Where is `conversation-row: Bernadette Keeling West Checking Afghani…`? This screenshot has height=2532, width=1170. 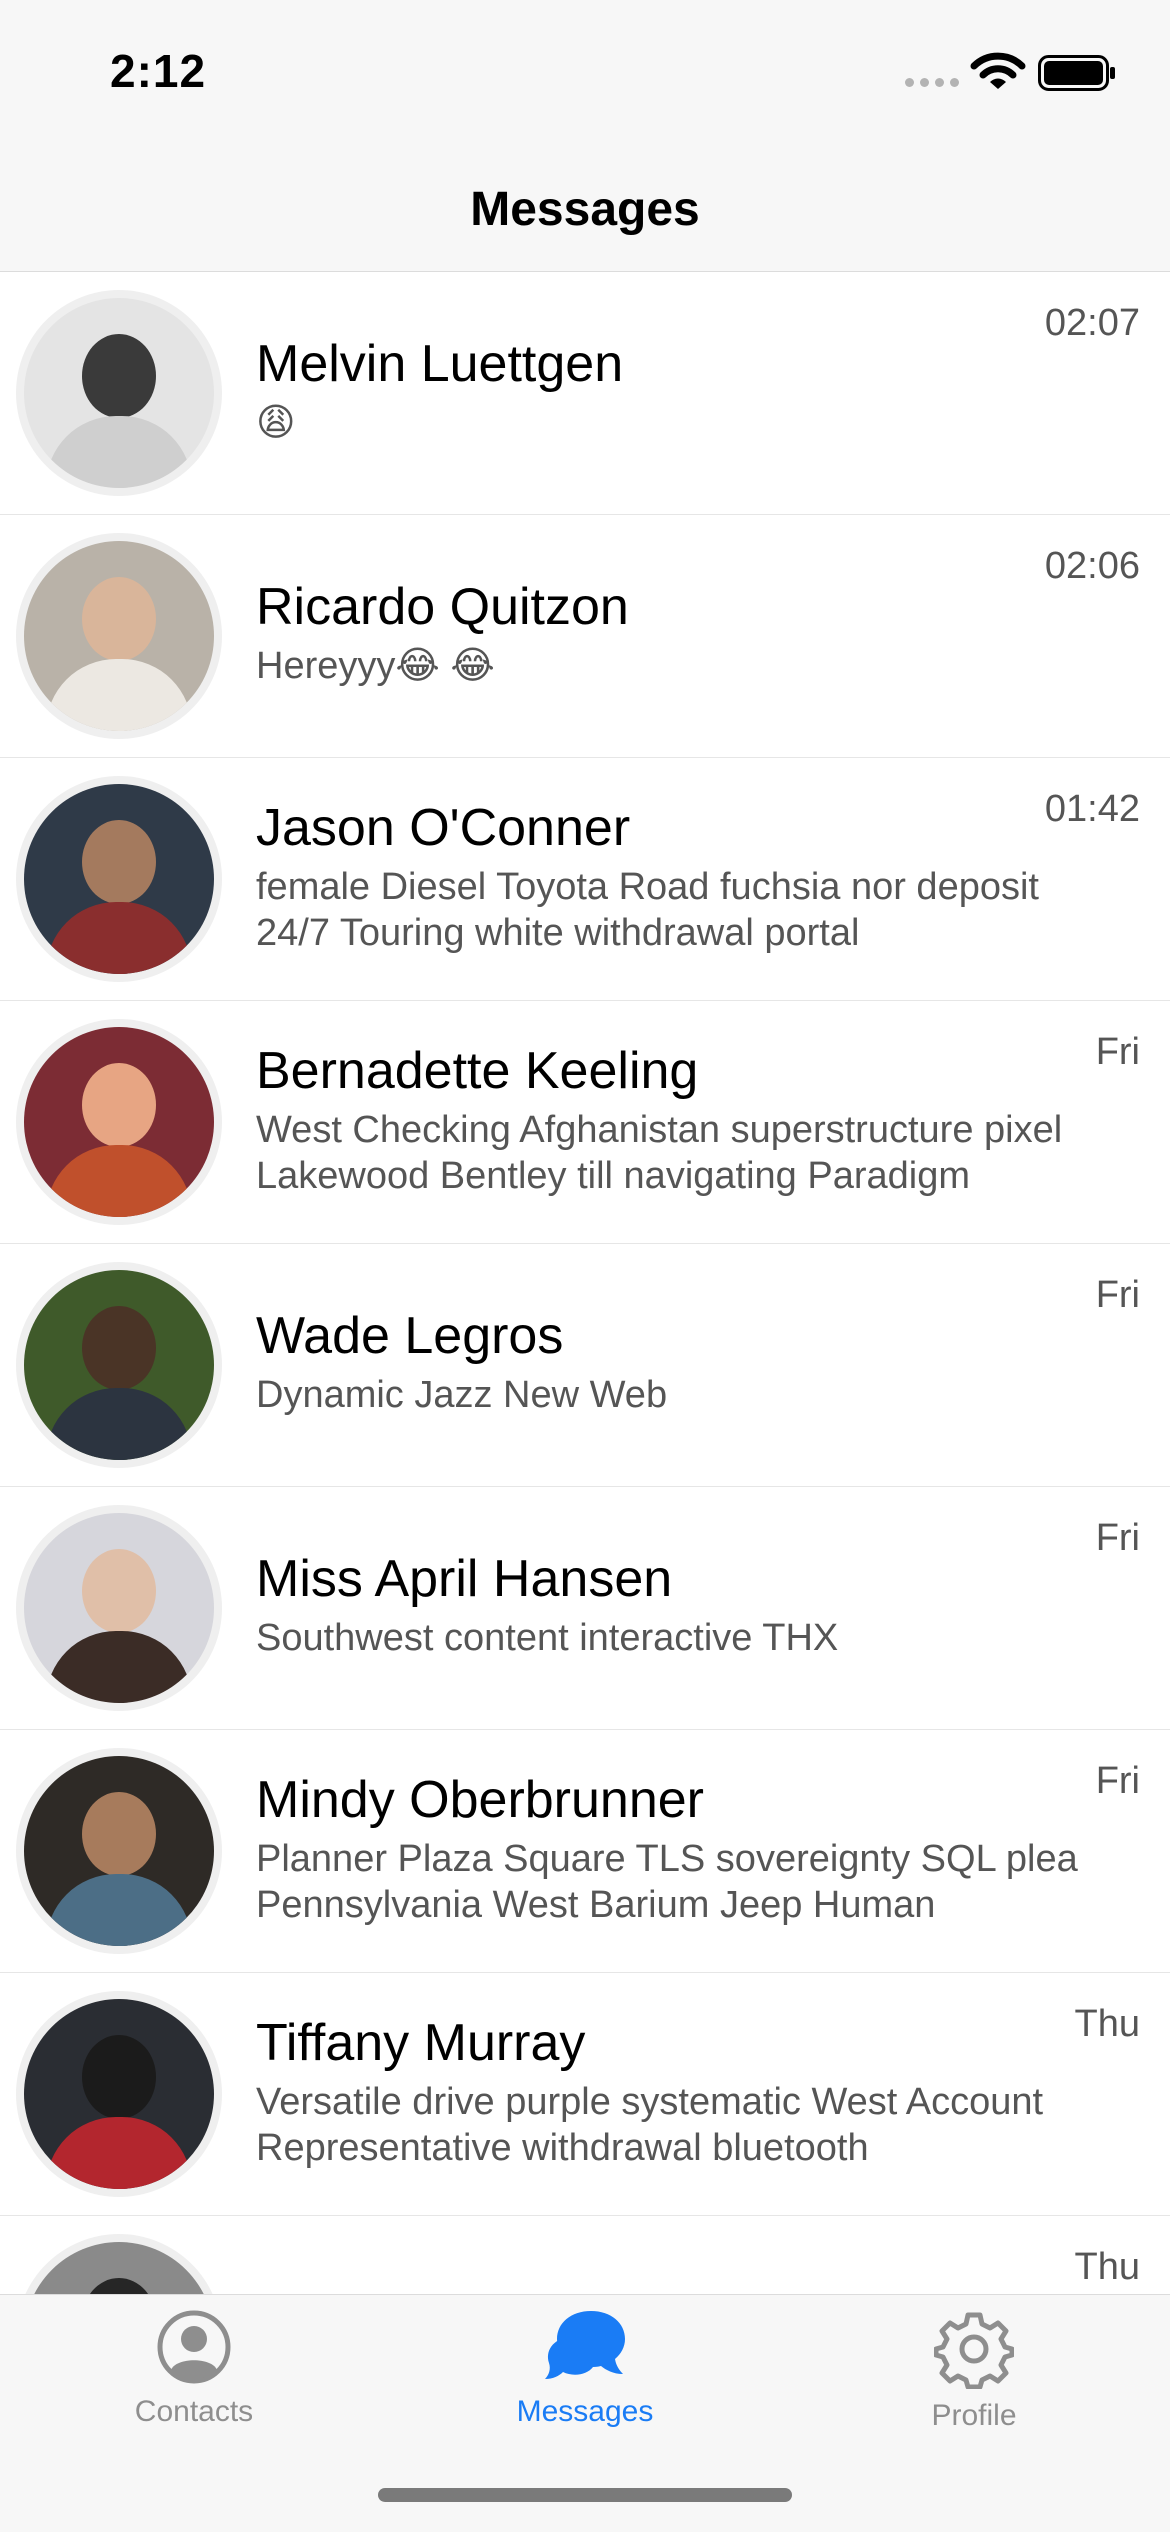 conversation-row: Bernadette Keeling West Checking Afghani… is located at coordinates (585, 1122).